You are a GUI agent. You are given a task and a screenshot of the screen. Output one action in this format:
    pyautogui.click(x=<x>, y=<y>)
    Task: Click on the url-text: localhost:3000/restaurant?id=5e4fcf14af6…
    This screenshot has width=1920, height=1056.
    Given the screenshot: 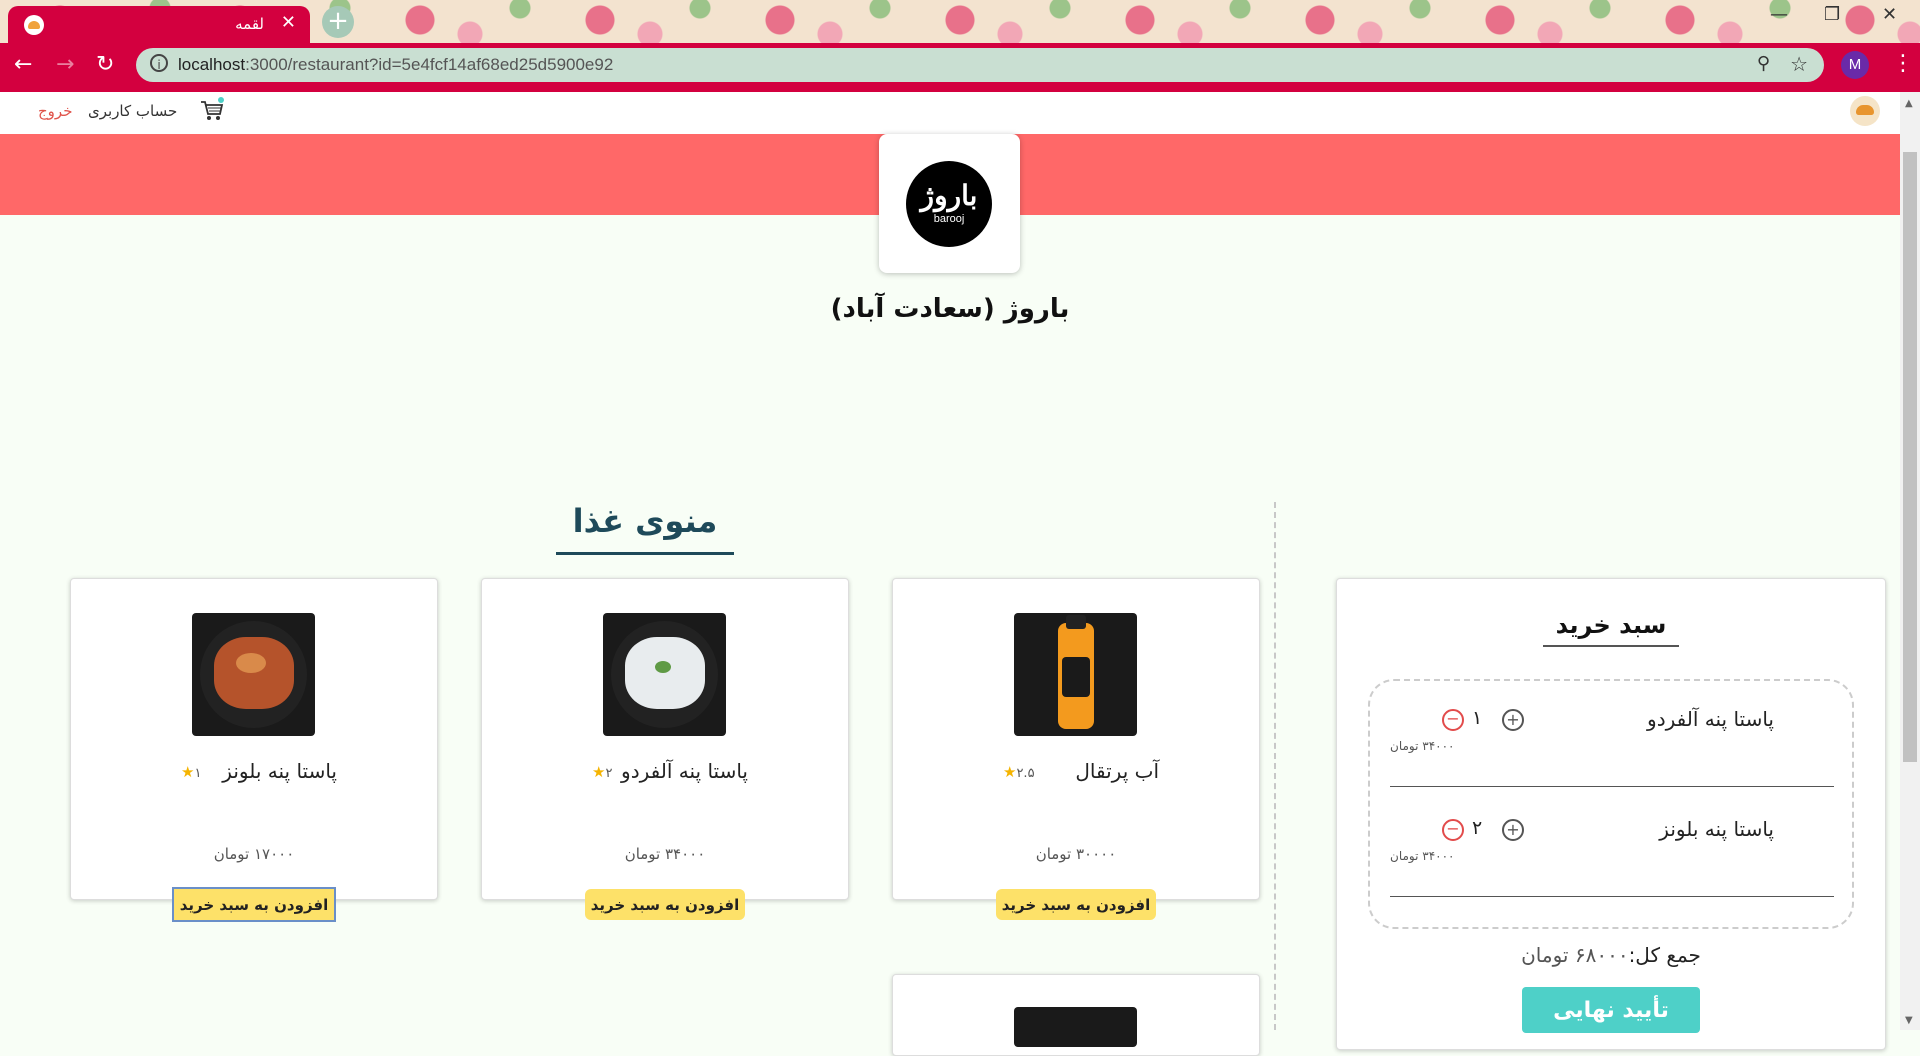 What is the action you would take?
    pyautogui.click(x=395, y=65)
    